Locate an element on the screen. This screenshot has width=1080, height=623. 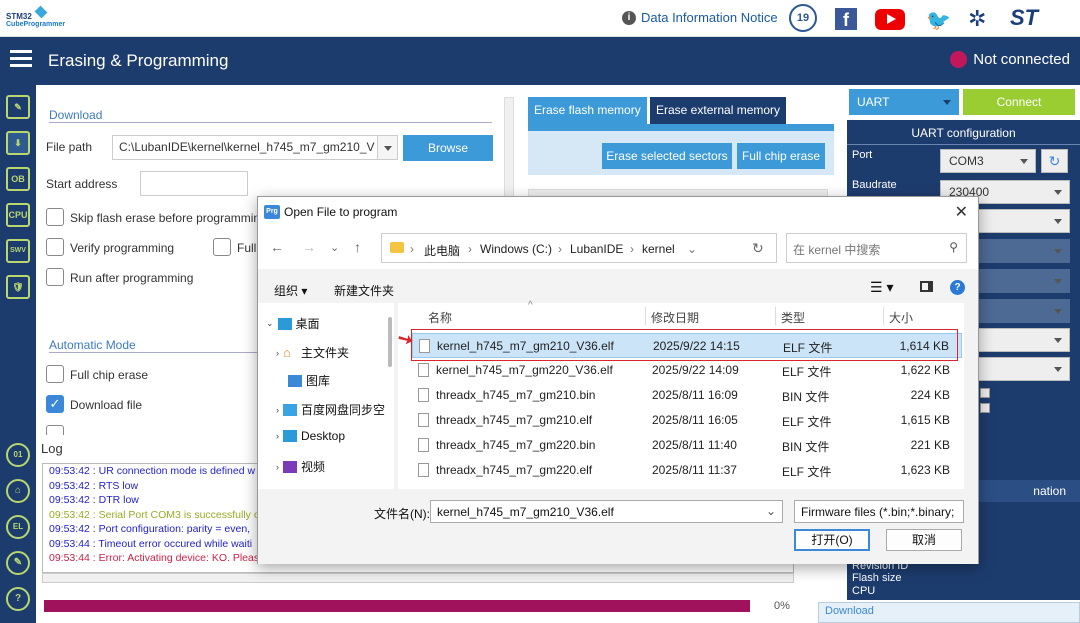
tree-scrollbar is located at coordinates (390, 342).